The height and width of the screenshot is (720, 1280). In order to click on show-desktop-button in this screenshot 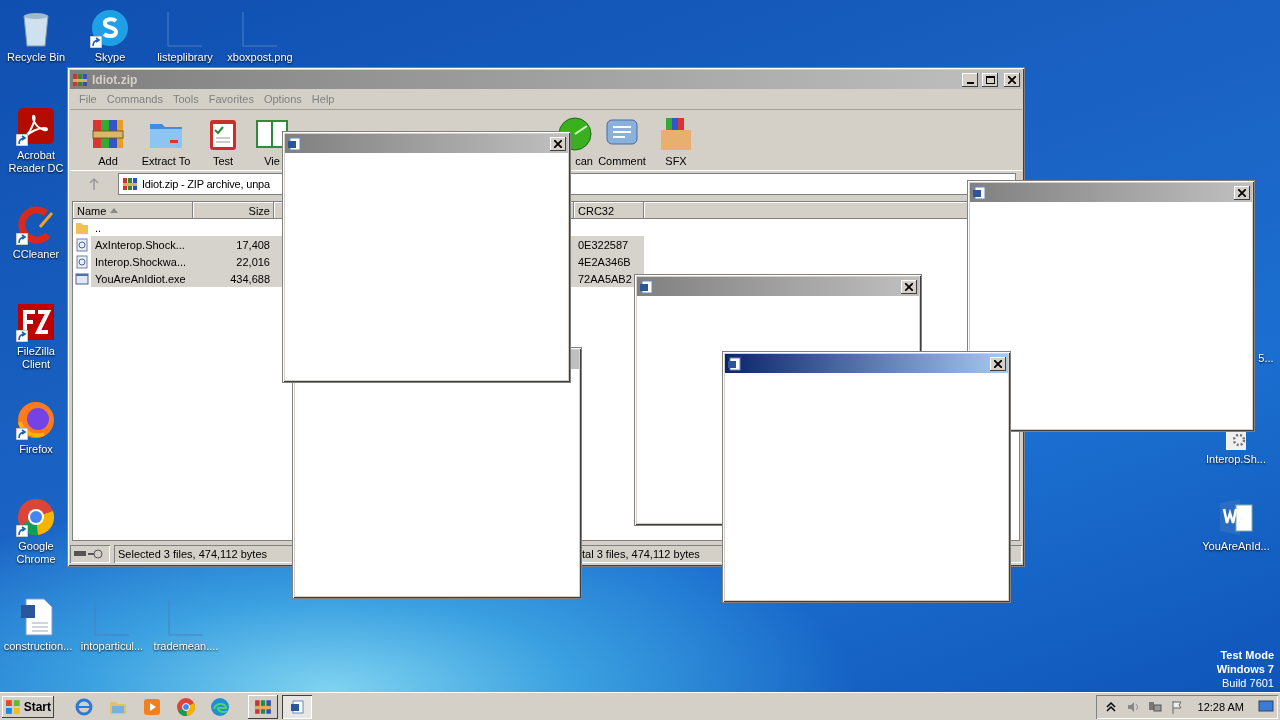, I will do `click(1266, 706)`.